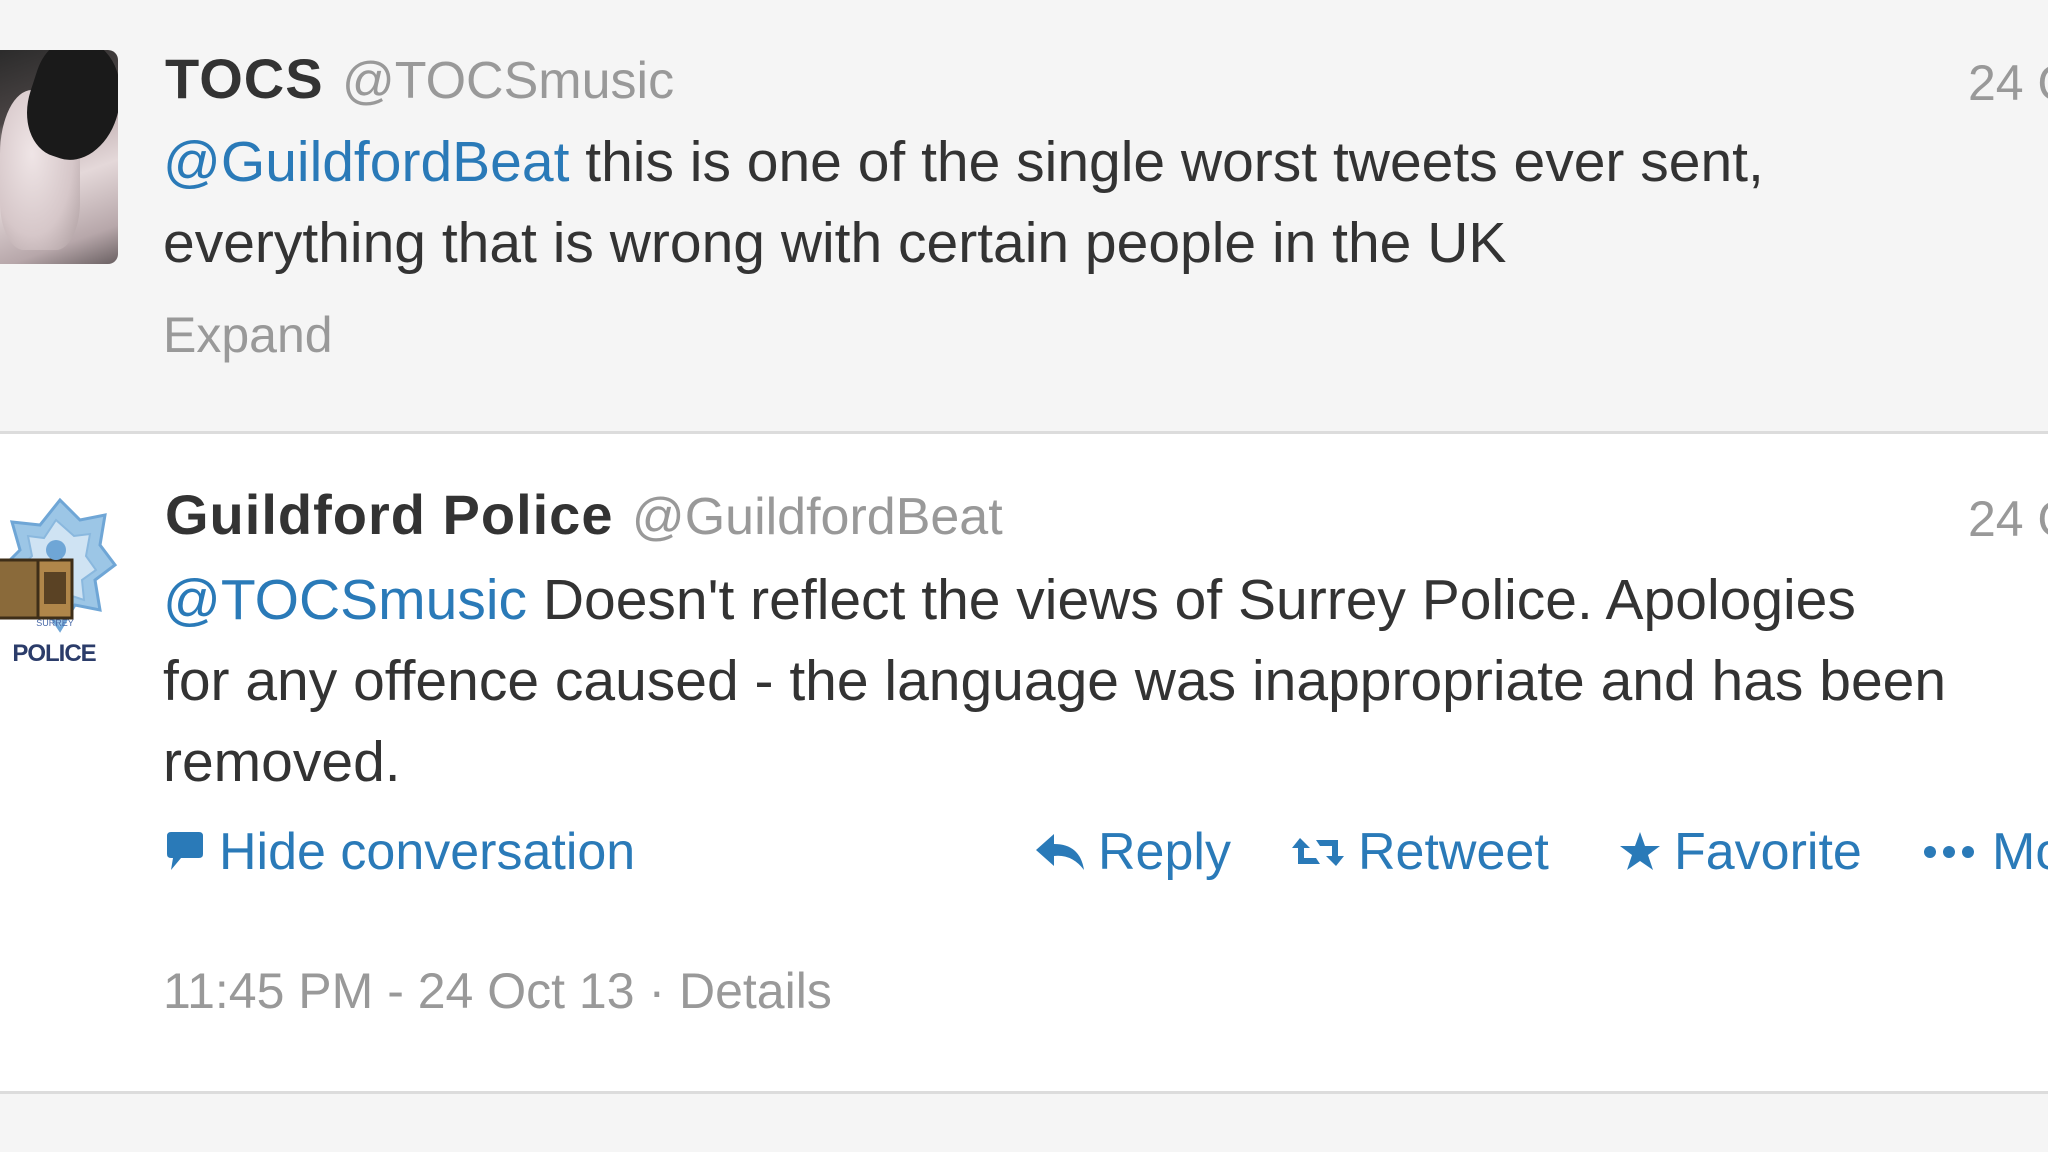 This screenshot has width=2048, height=1152. I want to click on tweet-metadata: 11:45 PM - 24 Oct 13 · Details, so click(497, 991).